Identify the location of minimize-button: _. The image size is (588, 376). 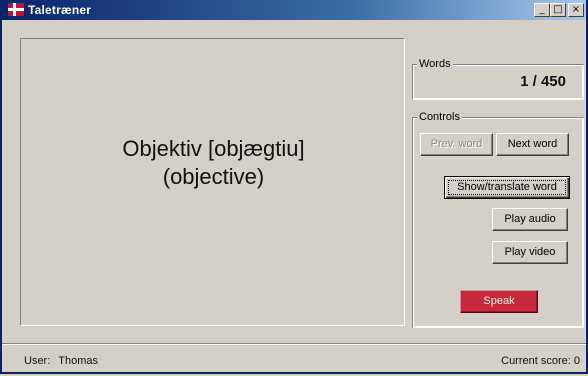
(542, 10).